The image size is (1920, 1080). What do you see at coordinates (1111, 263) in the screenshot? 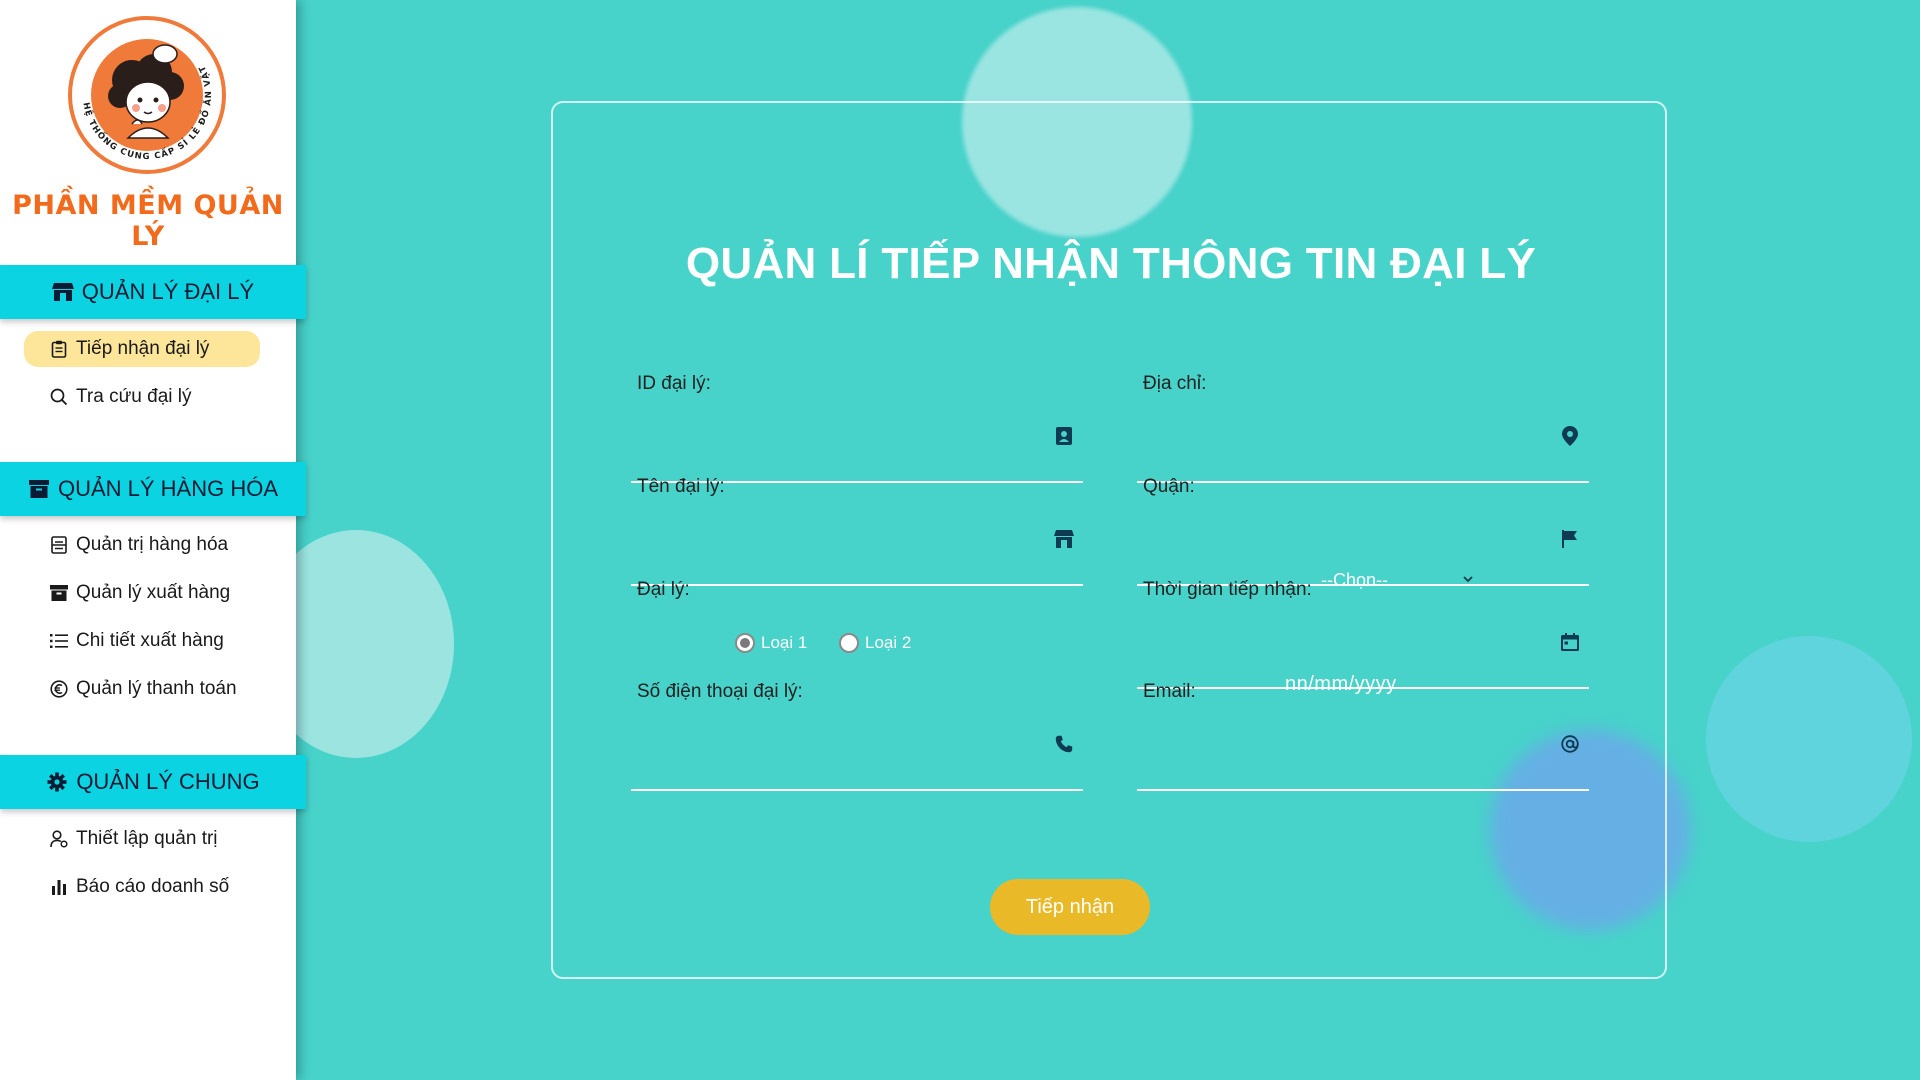
I see `page-title: QUẢN LÍ TIẾP NHẬN THÔNG TIN ĐẠI LÝ` at bounding box center [1111, 263].